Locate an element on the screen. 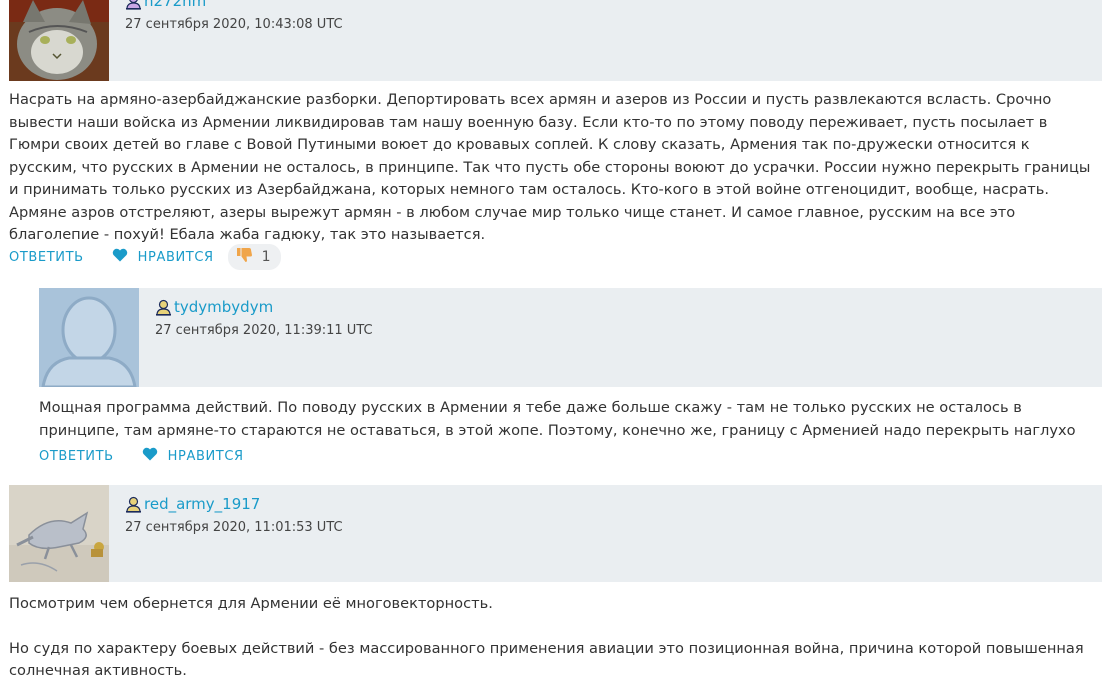 This screenshot has width=1102, height=683. username: n272nm is located at coordinates (165, 5).